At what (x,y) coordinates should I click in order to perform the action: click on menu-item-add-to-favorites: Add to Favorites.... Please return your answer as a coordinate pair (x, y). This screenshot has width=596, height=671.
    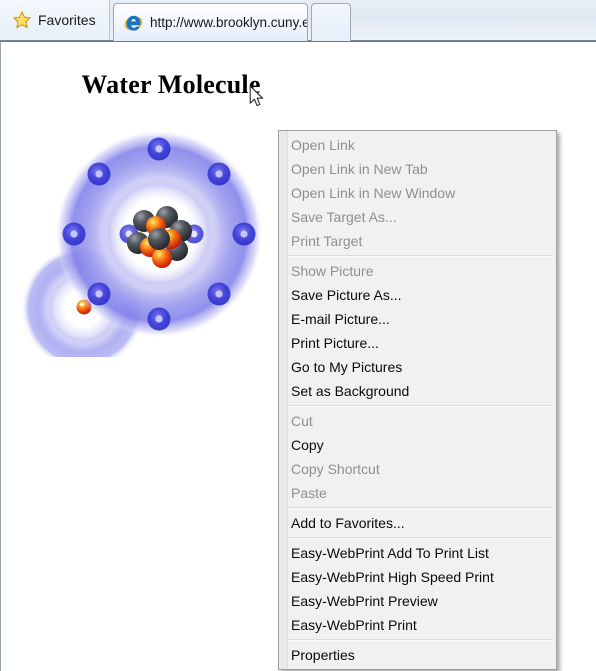
    Looking at the image, I should click on (417, 523).